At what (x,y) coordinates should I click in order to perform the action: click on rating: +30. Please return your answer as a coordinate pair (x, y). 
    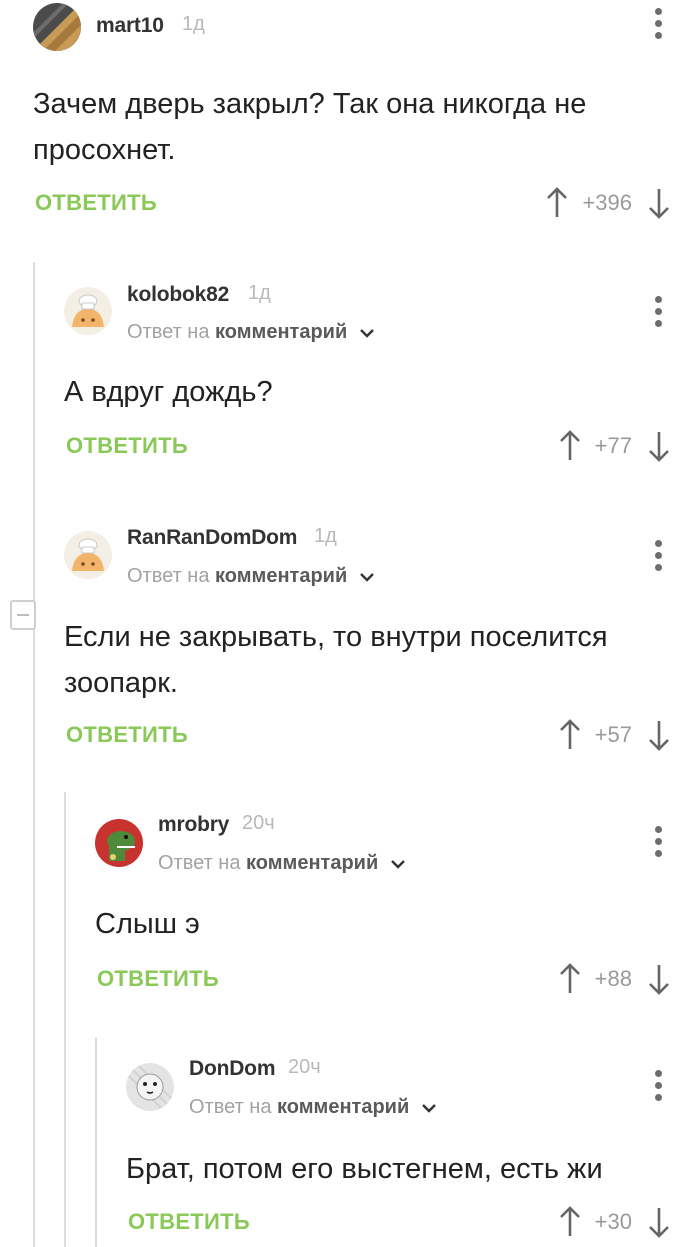
    Looking at the image, I should click on (613, 1221).